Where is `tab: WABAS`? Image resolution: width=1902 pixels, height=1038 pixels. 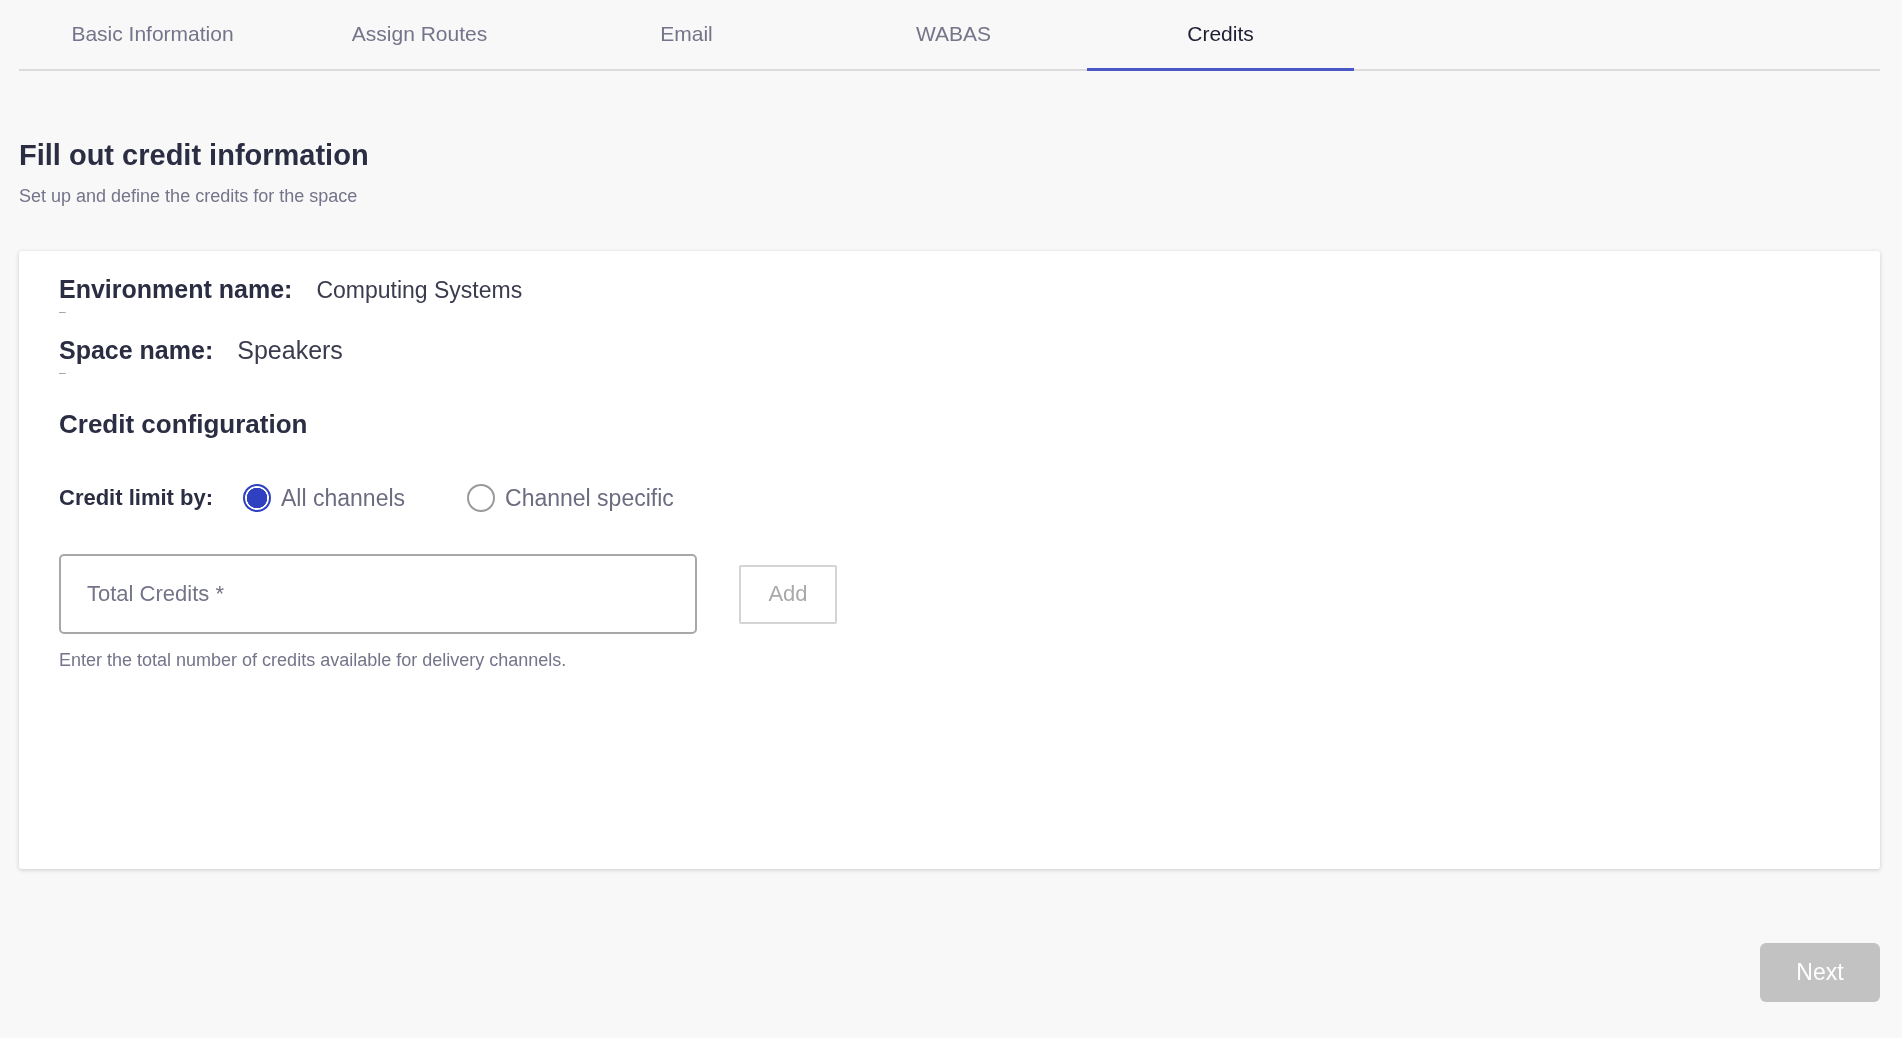 tab: WABAS is located at coordinates (953, 35).